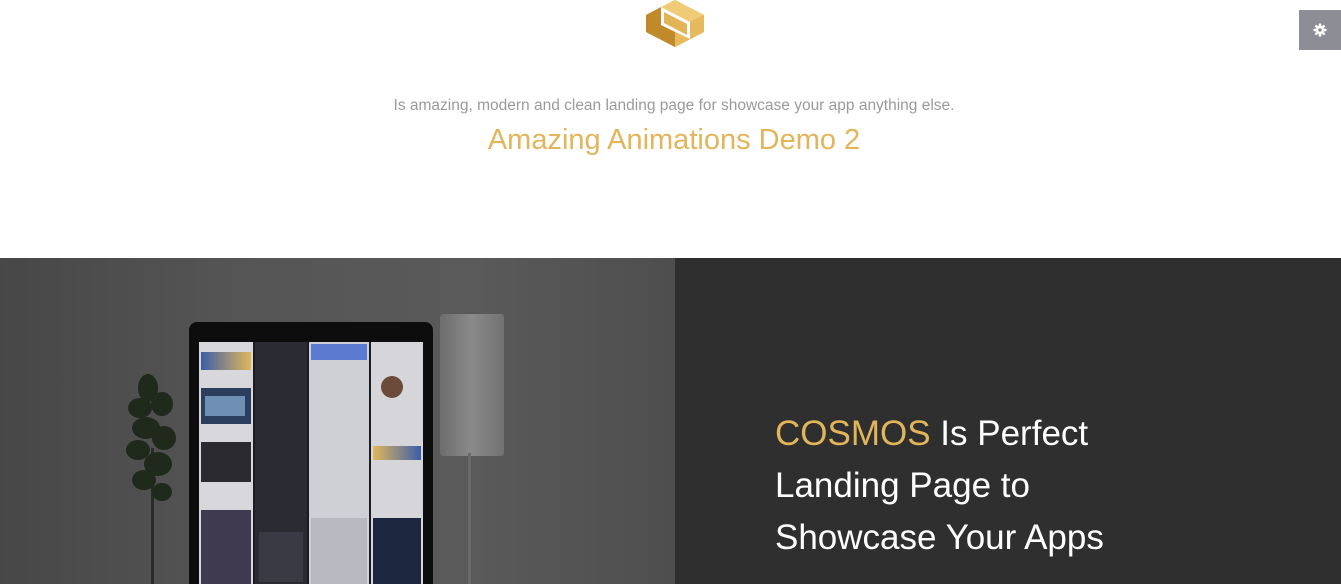 The width and height of the screenshot is (1341, 584). I want to click on settings-button, so click(1320, 30).